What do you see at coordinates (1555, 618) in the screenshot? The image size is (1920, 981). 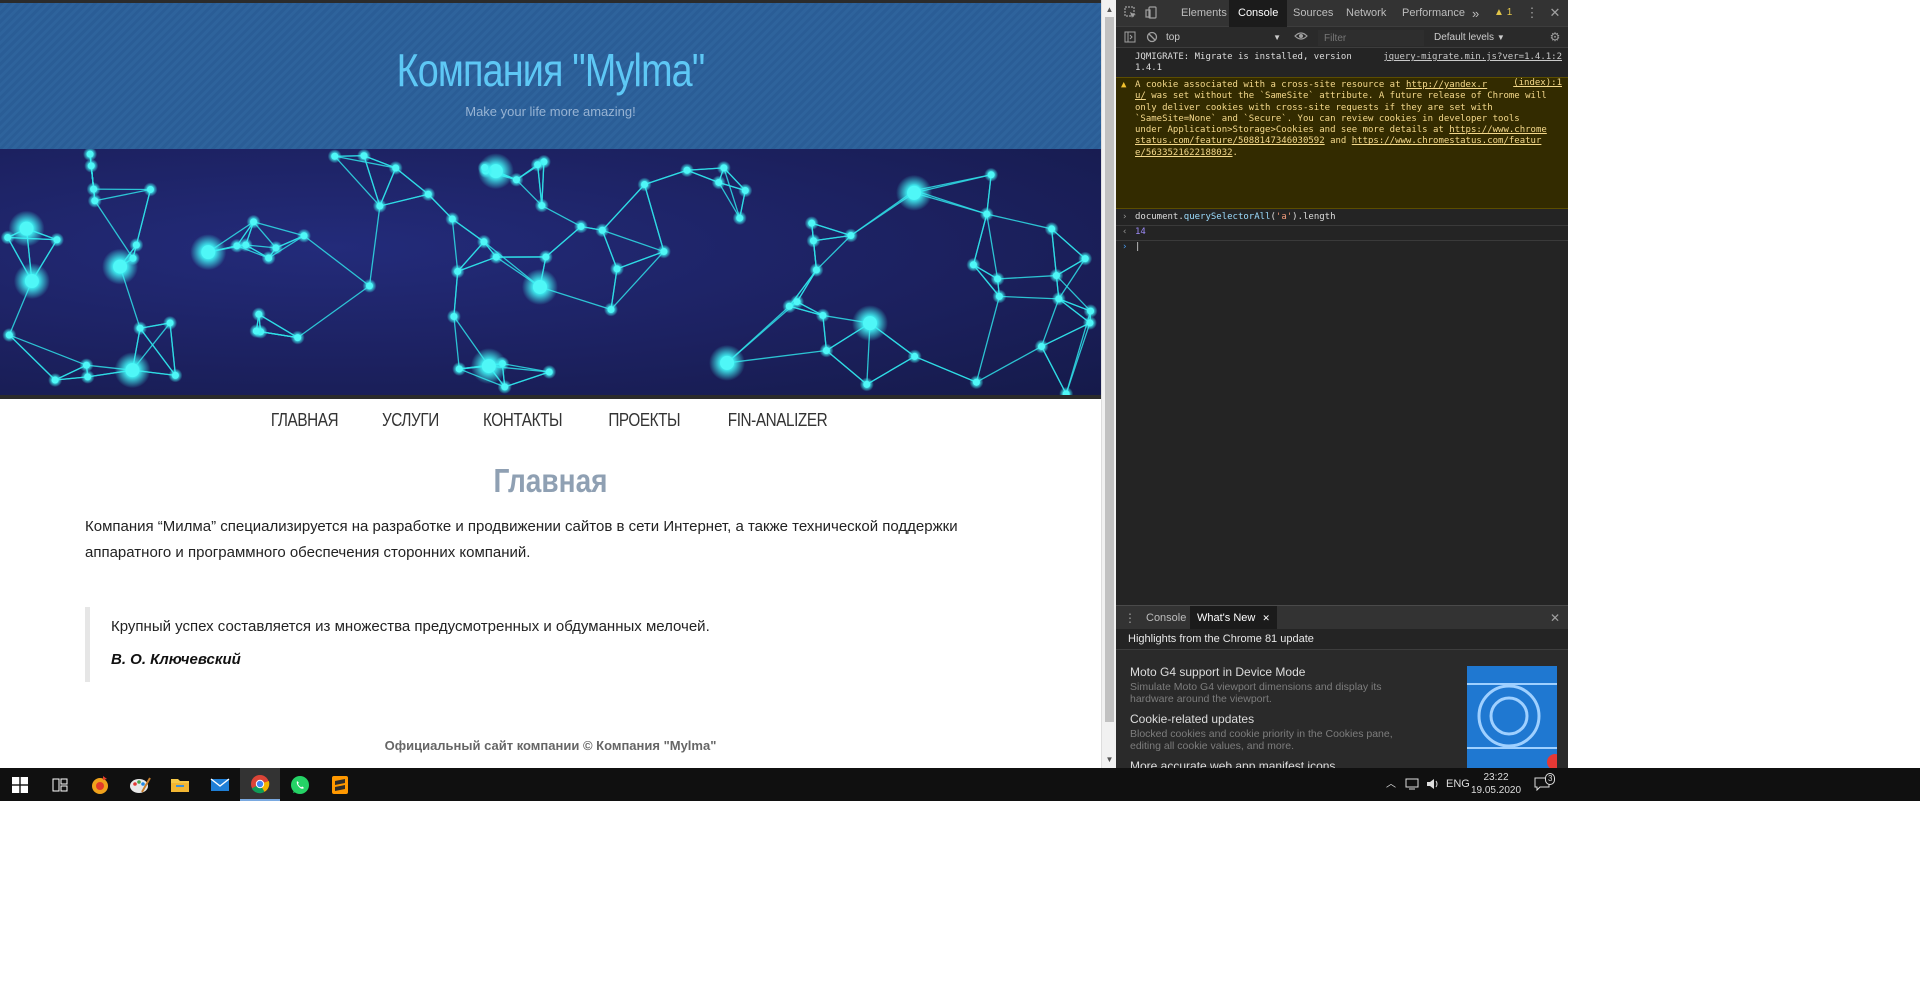 I see `close-drawer-icon: ✕` at bounding box center [1555, 618].